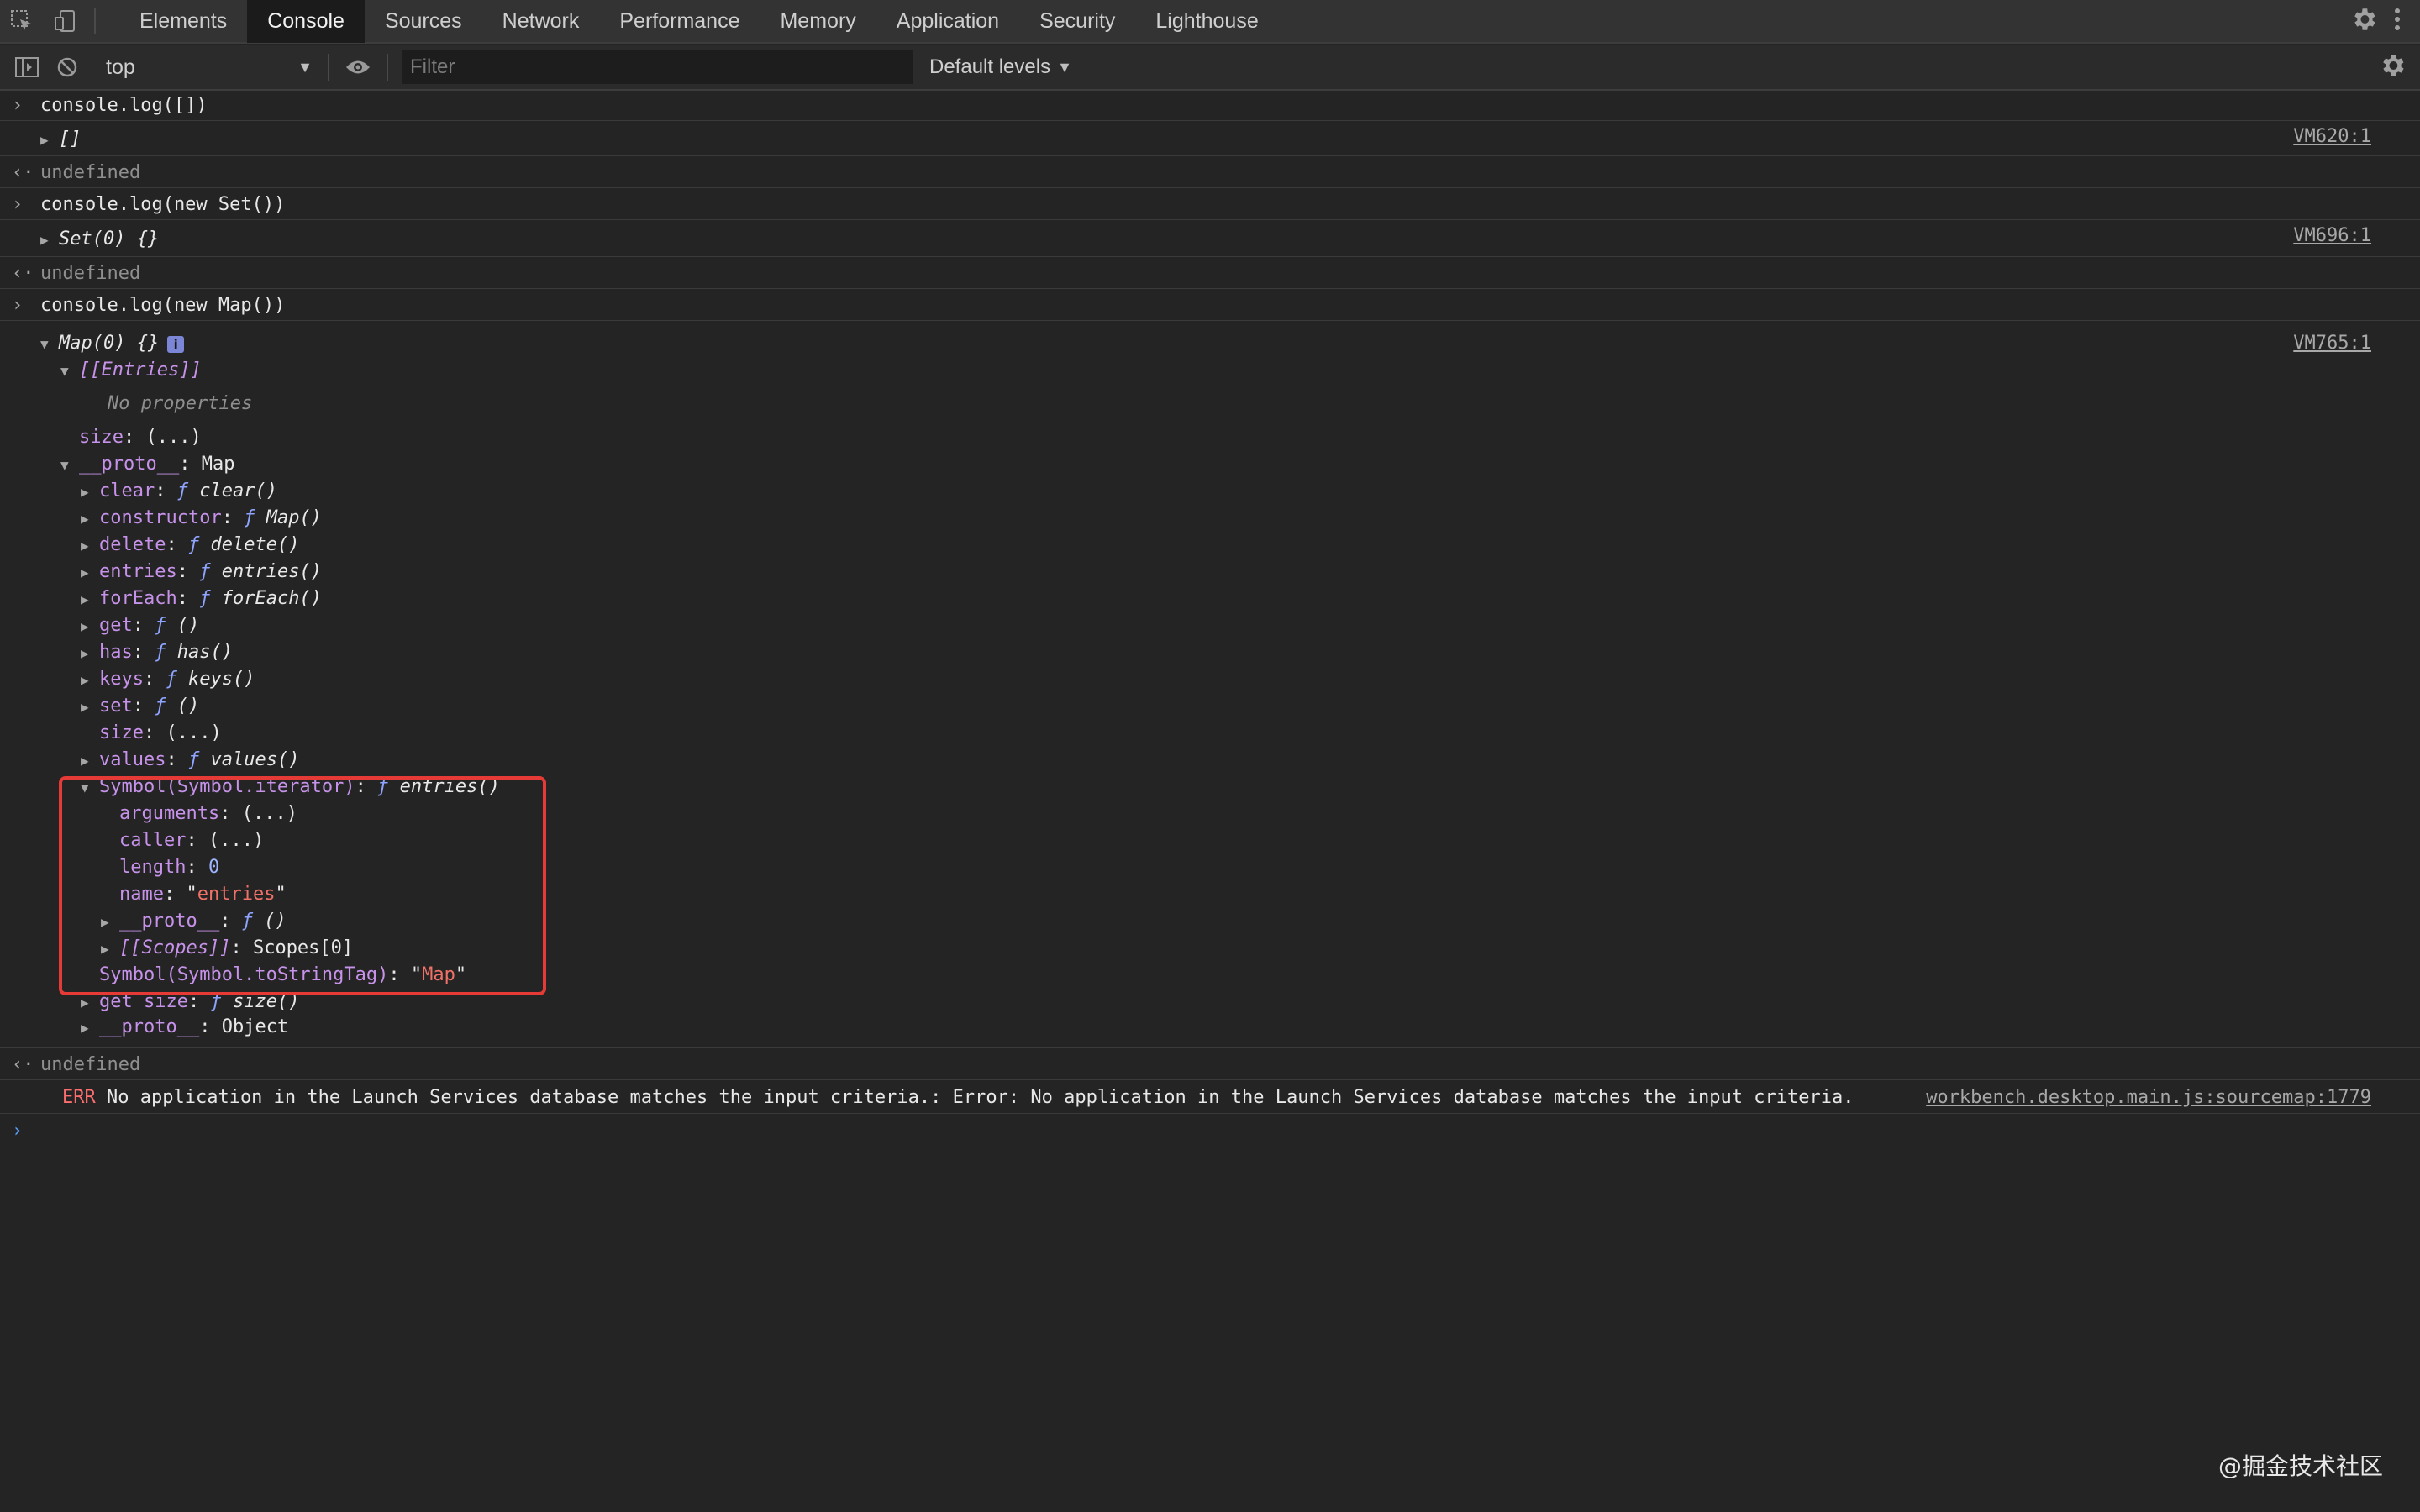  I want to click on tab-application: Application, so click(947, 21).